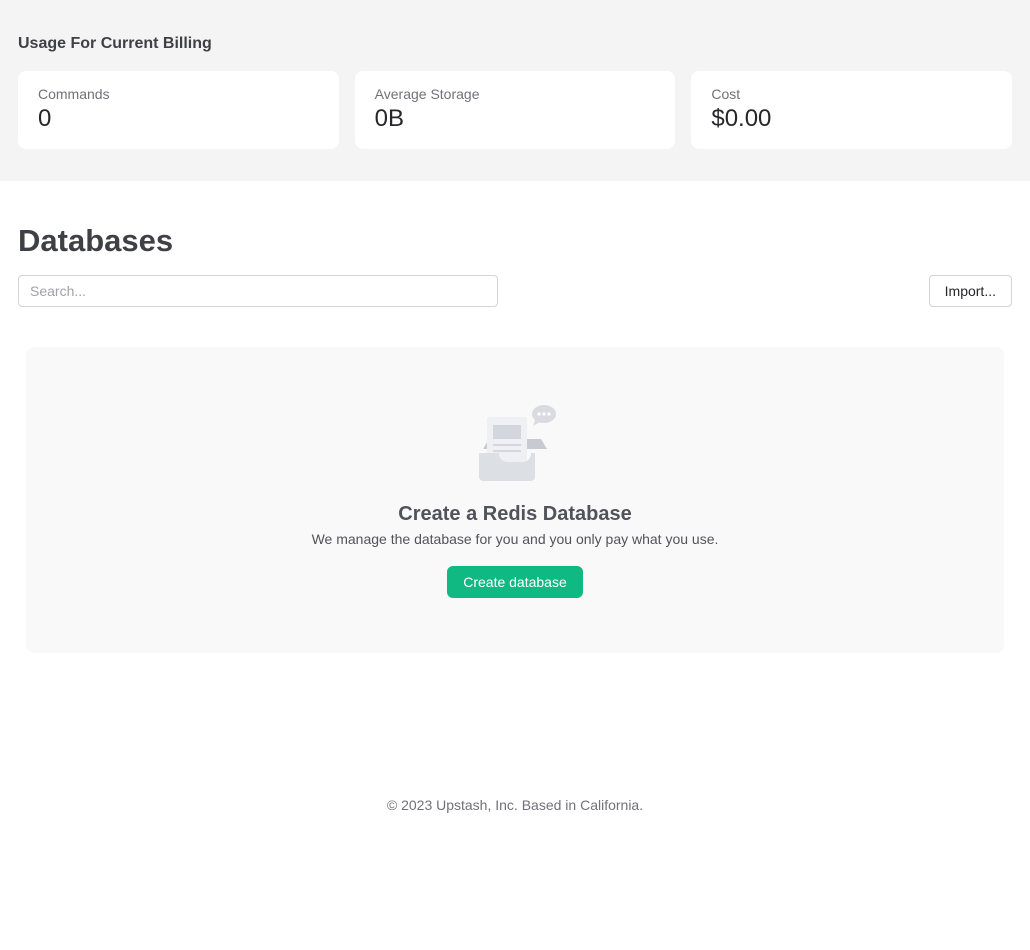 The image size is (1030, 950). I want to click on card-label: Cost, so click(726, 94).